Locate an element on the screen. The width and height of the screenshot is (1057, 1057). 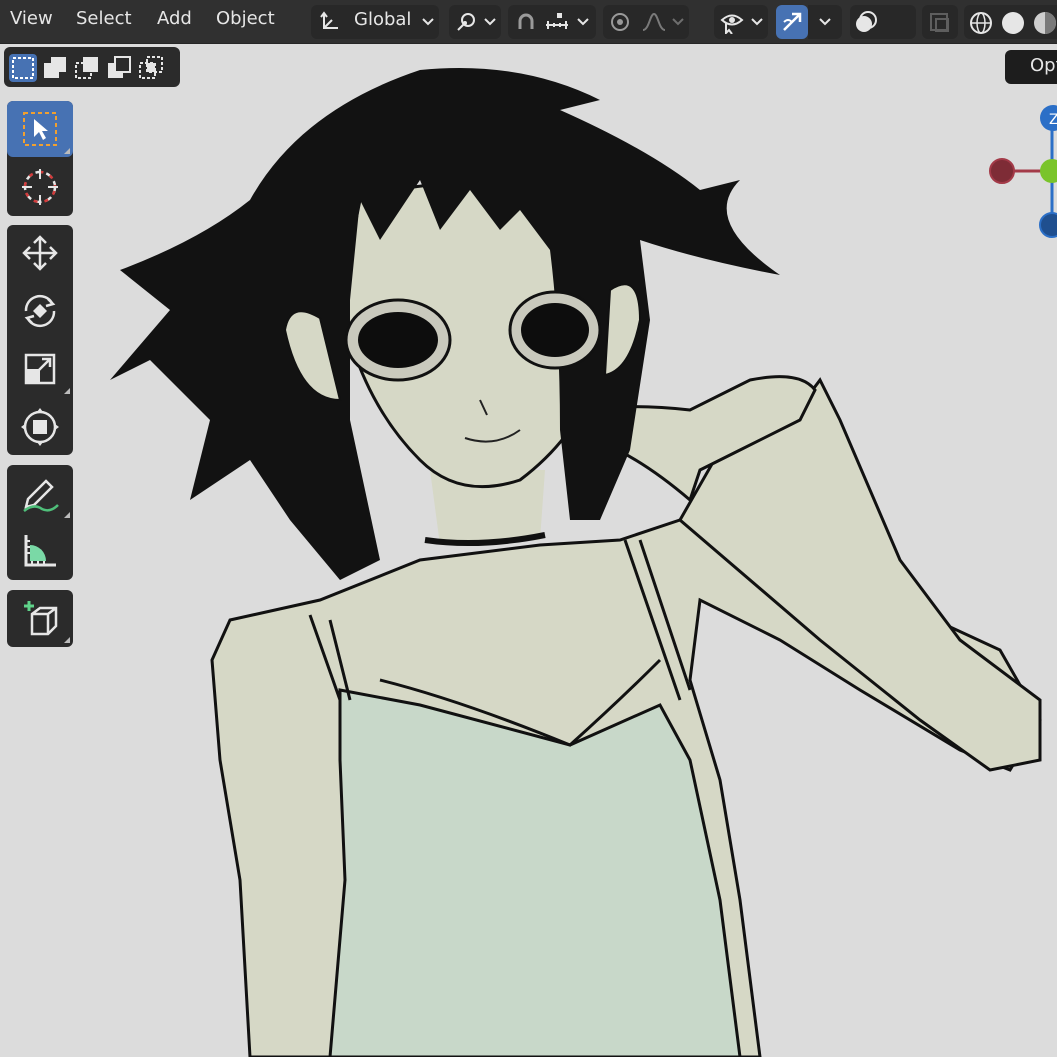
add-cube-tool is located at coordinates (40, 618).